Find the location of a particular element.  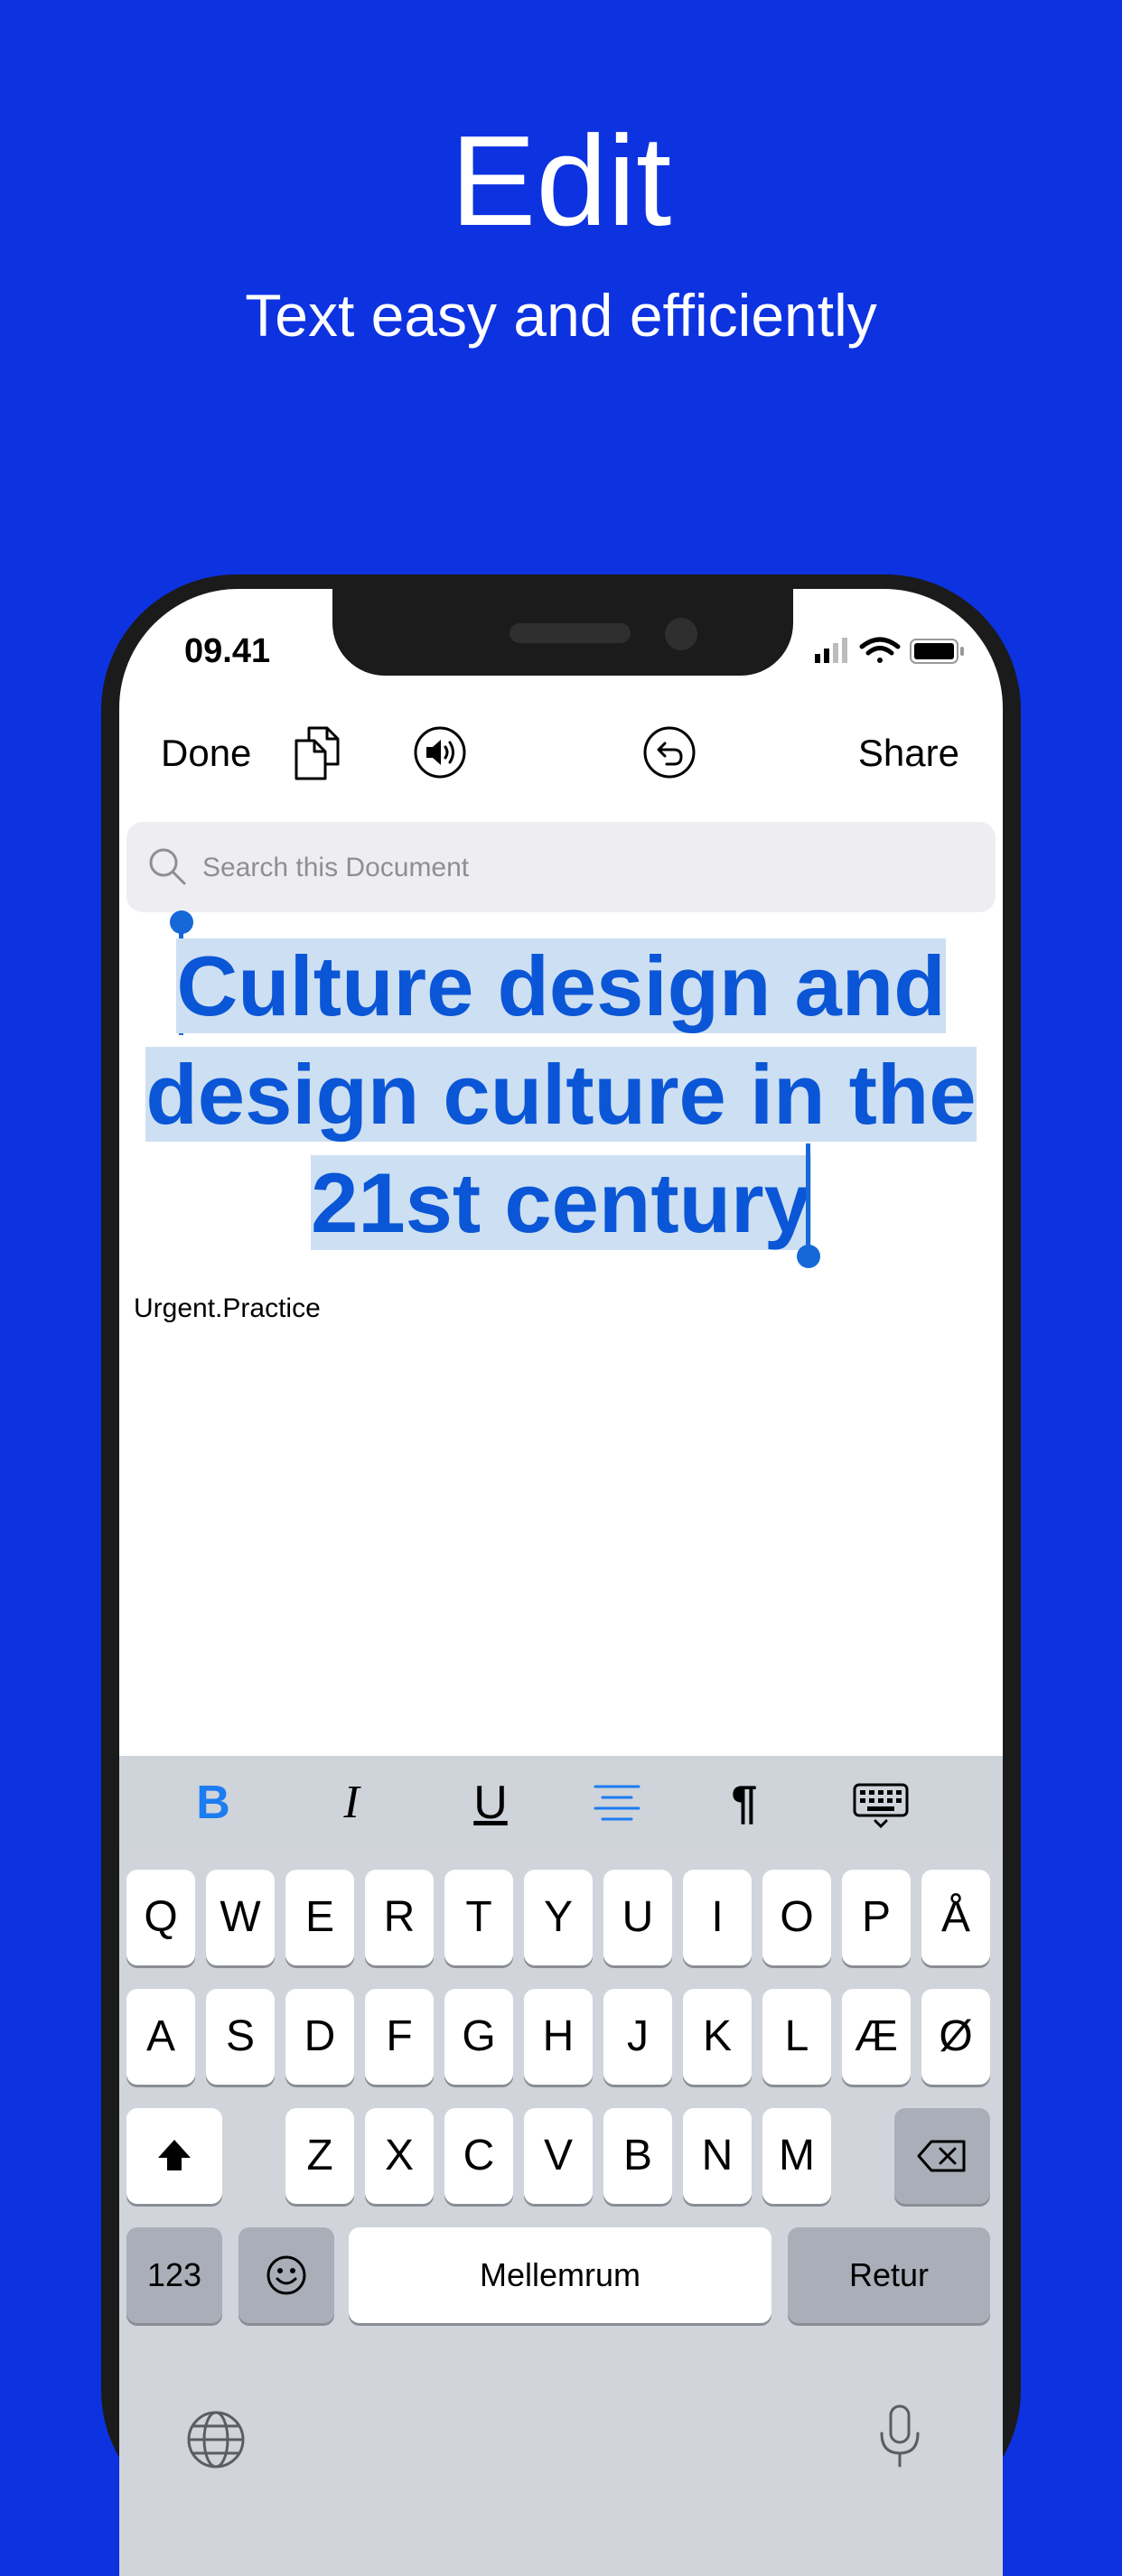

key: R is located at coordinates (399, 1918).